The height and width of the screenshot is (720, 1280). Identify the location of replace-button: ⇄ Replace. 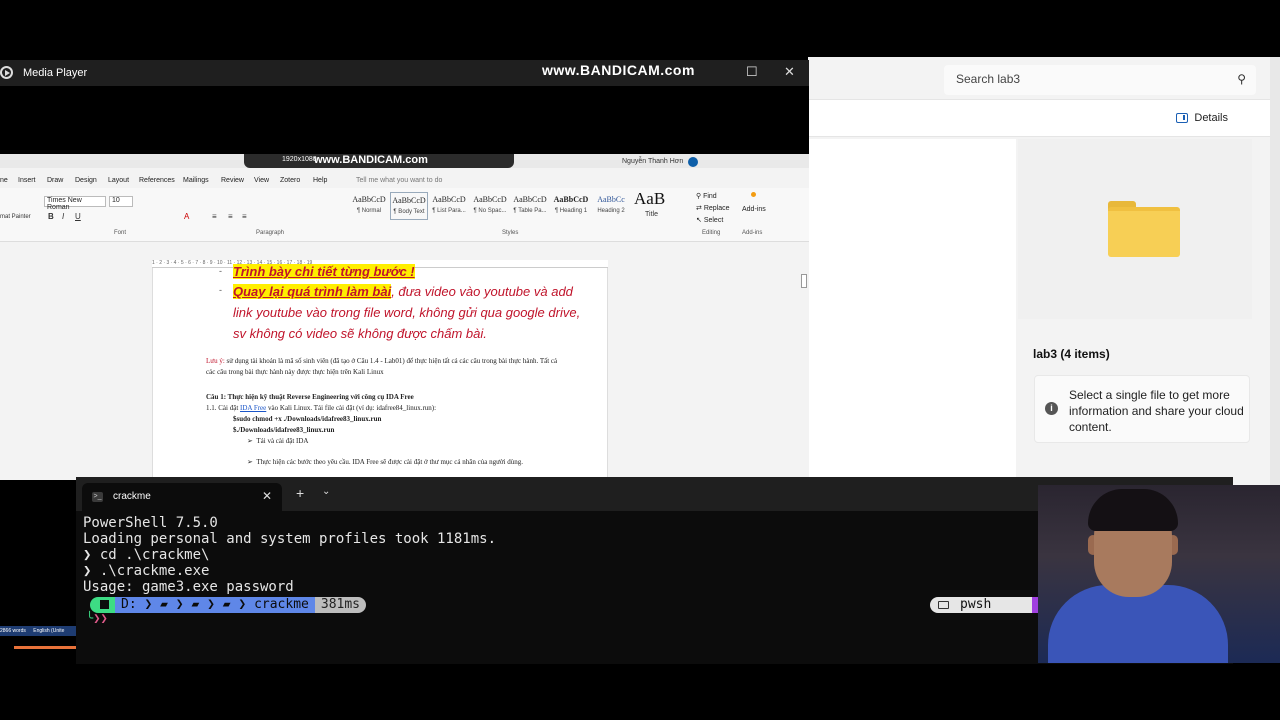
(713, 208).